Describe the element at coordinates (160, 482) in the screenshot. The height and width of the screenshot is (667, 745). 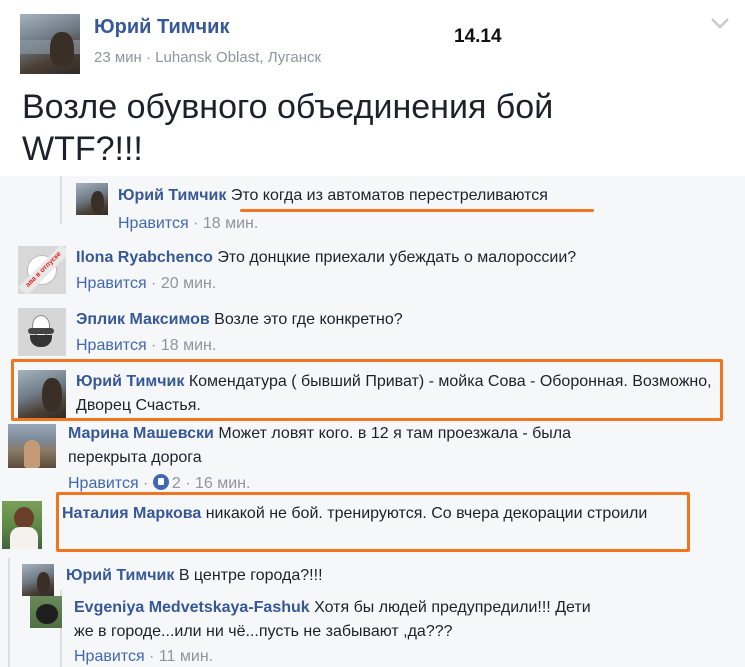
I see `like-reaction-icon` at that location.